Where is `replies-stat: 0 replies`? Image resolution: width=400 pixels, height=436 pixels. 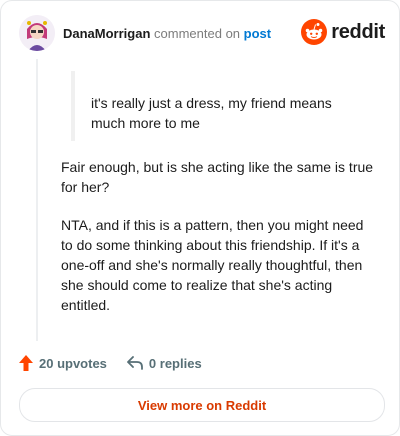 replies-stat: 0 replies is located at coordinates (164, 363).